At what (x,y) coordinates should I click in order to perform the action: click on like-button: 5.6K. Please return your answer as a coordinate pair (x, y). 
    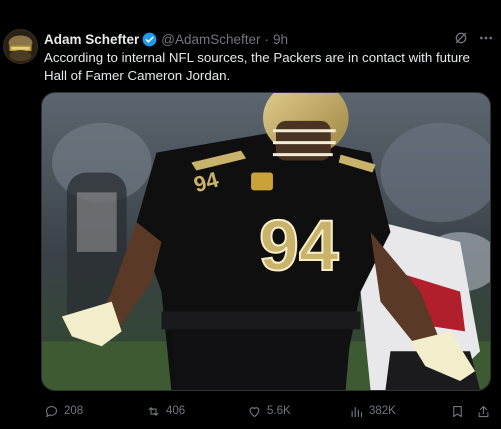
    Looking at the image, I should click on (269, 411).